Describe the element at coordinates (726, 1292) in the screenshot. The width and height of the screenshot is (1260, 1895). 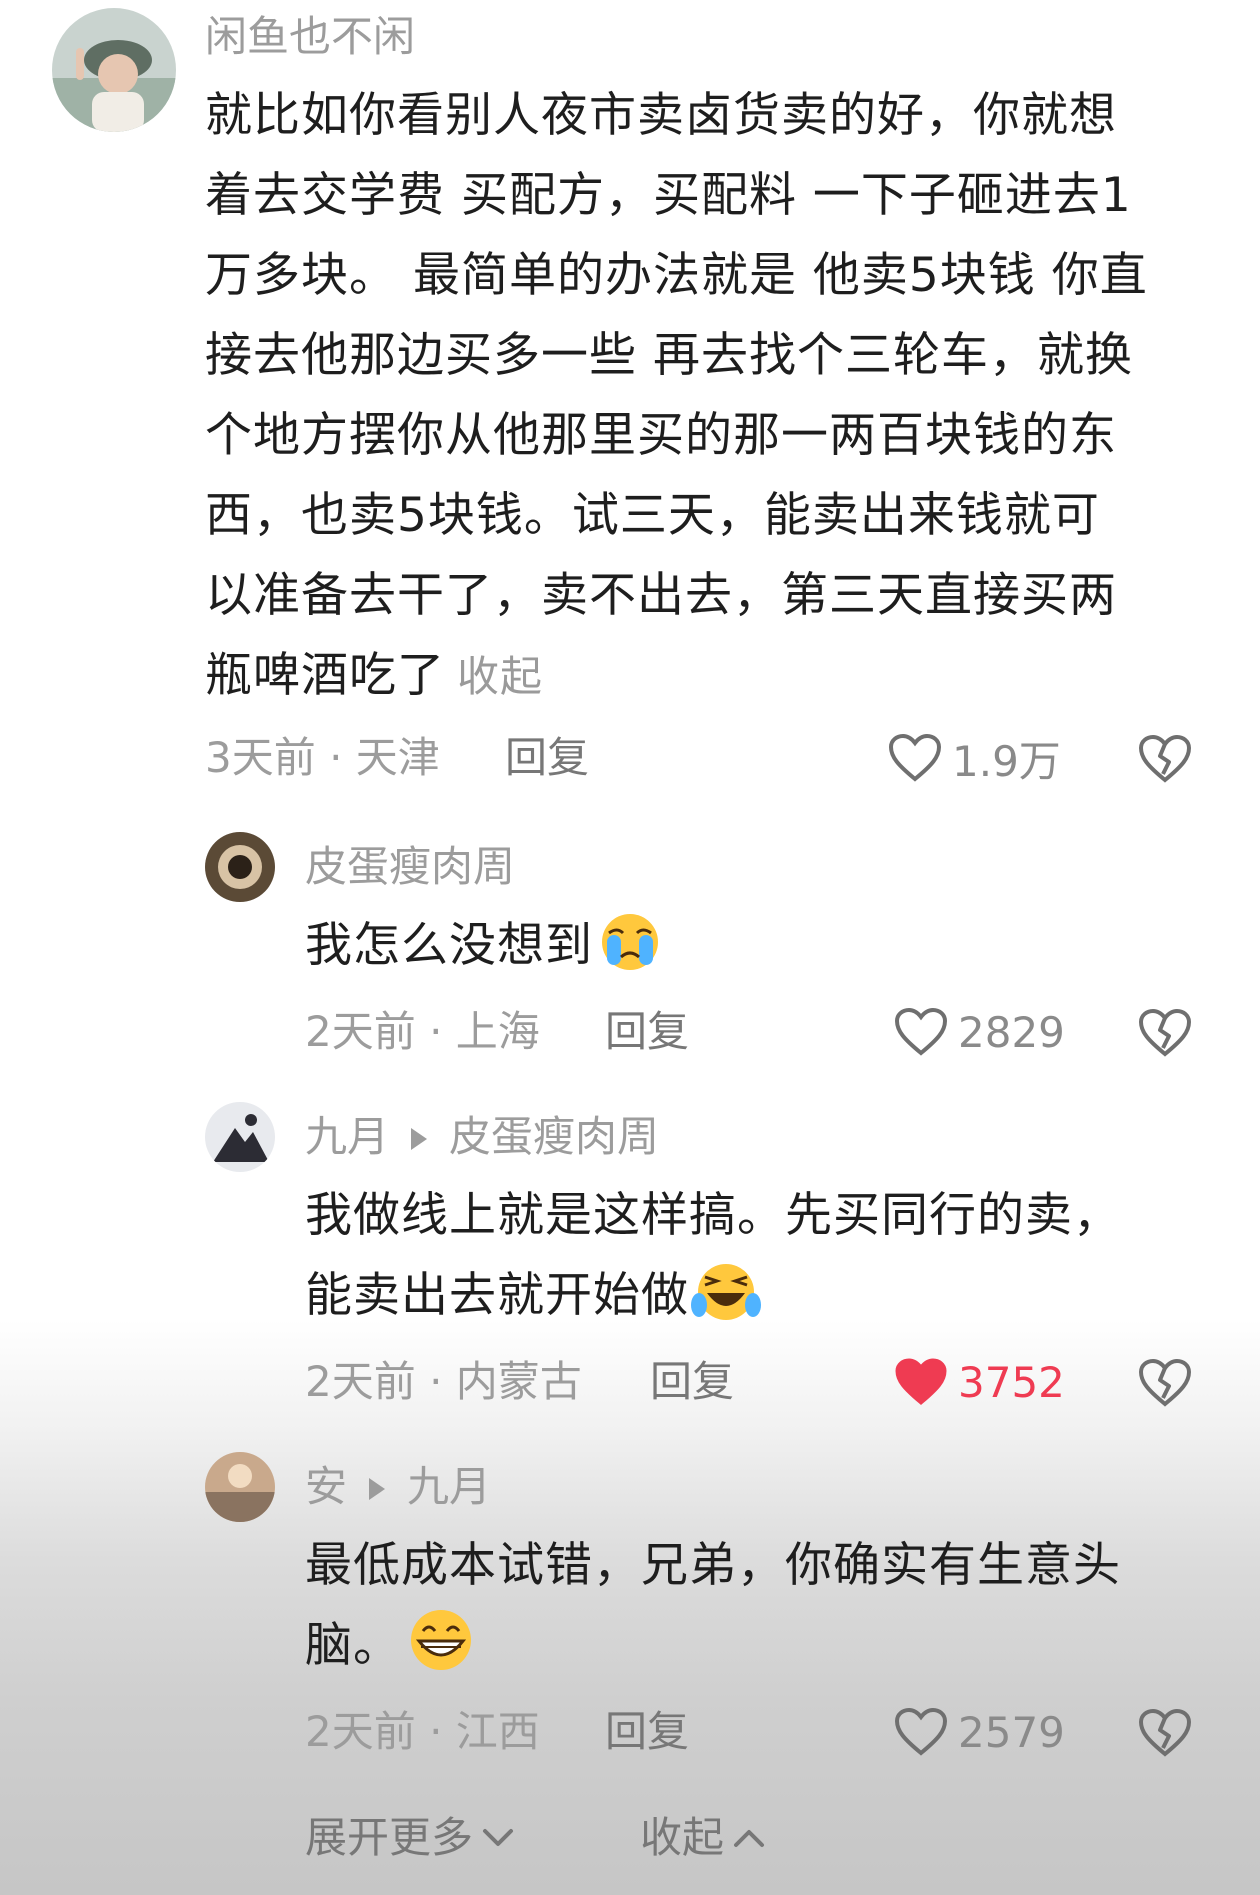
I see `laughing-tears-face-icon` at that location.